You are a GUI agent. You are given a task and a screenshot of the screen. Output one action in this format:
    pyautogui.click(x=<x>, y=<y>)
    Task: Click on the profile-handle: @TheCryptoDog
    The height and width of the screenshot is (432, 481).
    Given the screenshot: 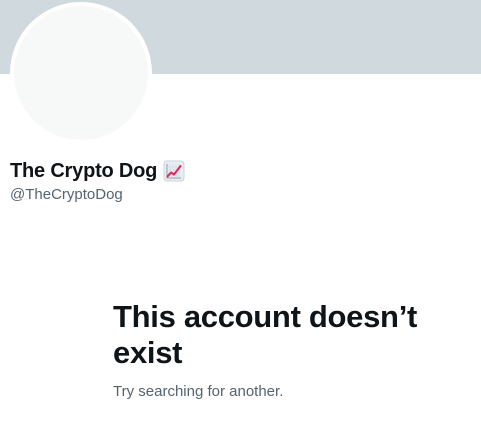 What is the action you would take?
    pyautogui.click(x=66, y=194)
    